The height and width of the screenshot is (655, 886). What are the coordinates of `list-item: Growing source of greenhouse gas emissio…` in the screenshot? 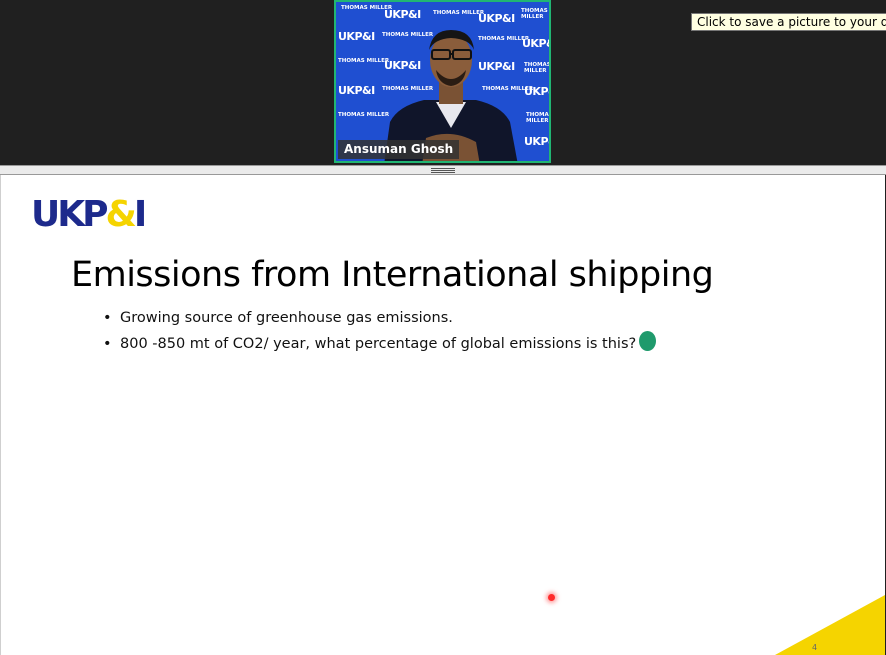 It's located at (379, 321).